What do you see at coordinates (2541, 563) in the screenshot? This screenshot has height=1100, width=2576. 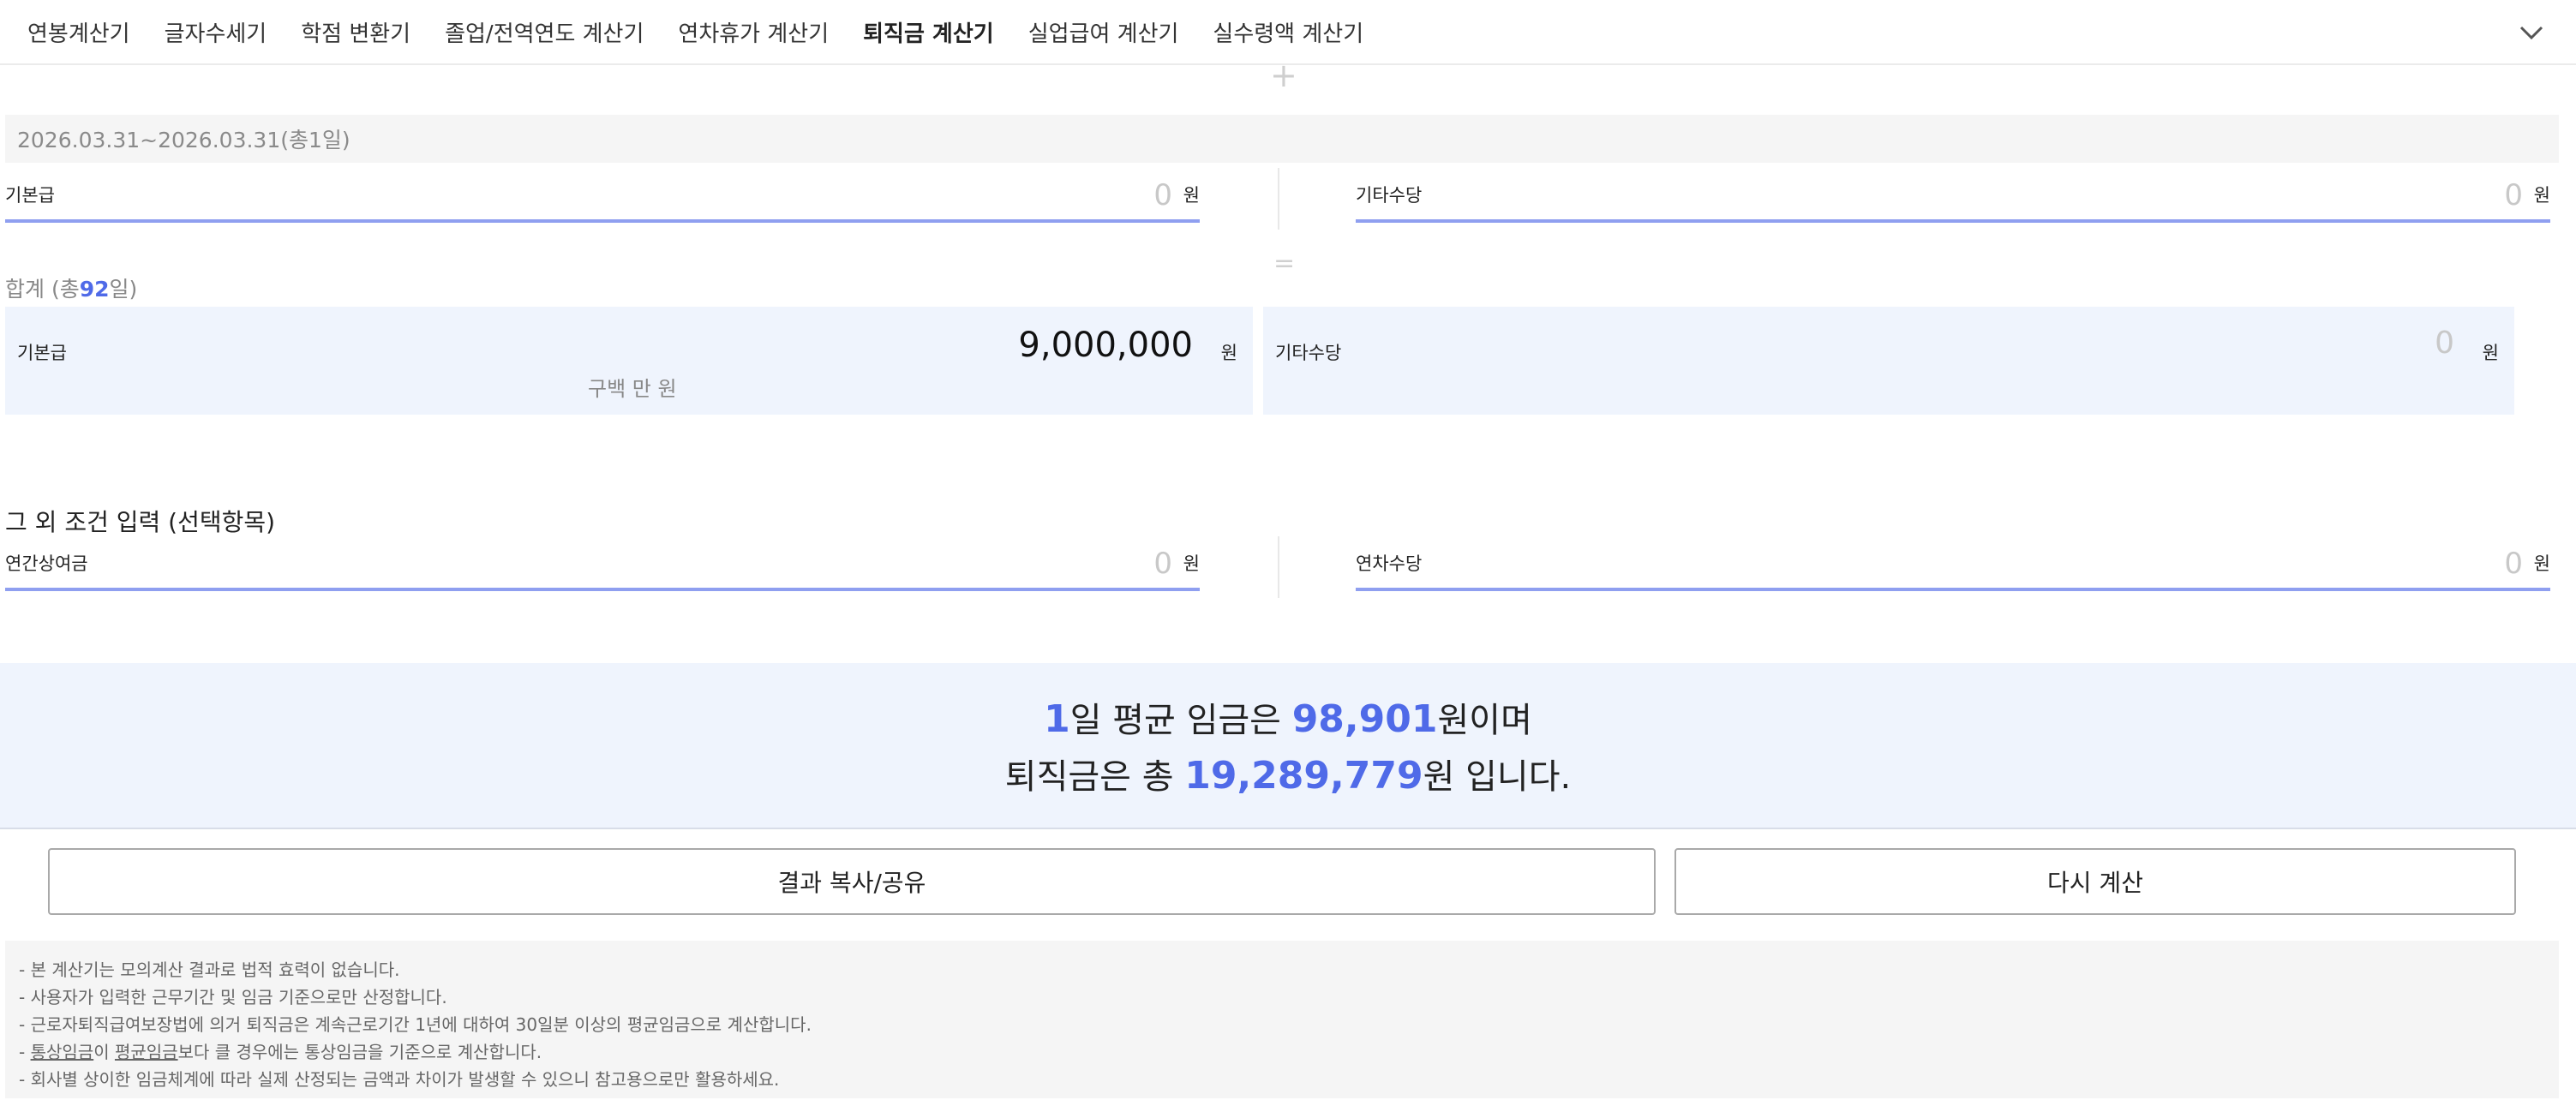 I see `annual-leave-pay-unit: 원` at bounding box center [2541, 563].